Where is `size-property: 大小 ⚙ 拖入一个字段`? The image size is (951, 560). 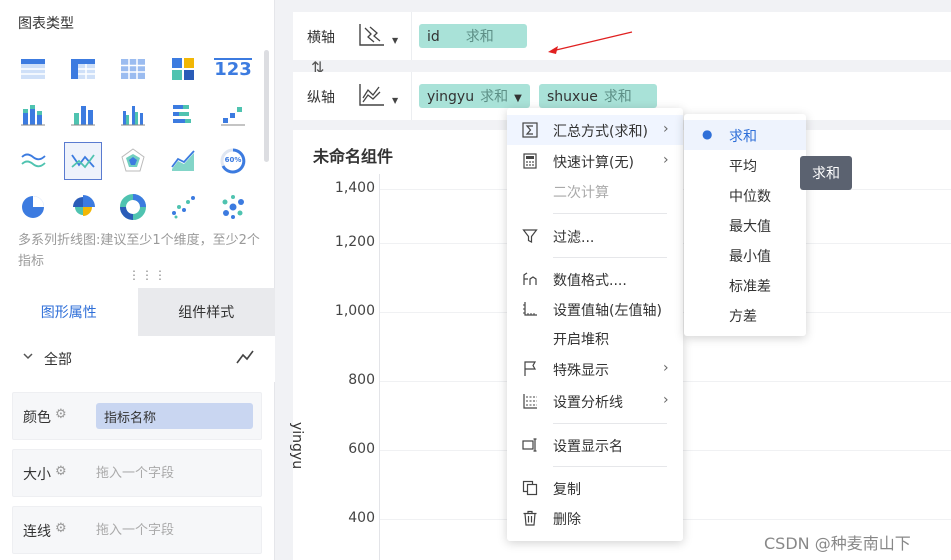
size-property: 大小 ⚙ 拖入一个字段 is located at coordinates (137, 473).